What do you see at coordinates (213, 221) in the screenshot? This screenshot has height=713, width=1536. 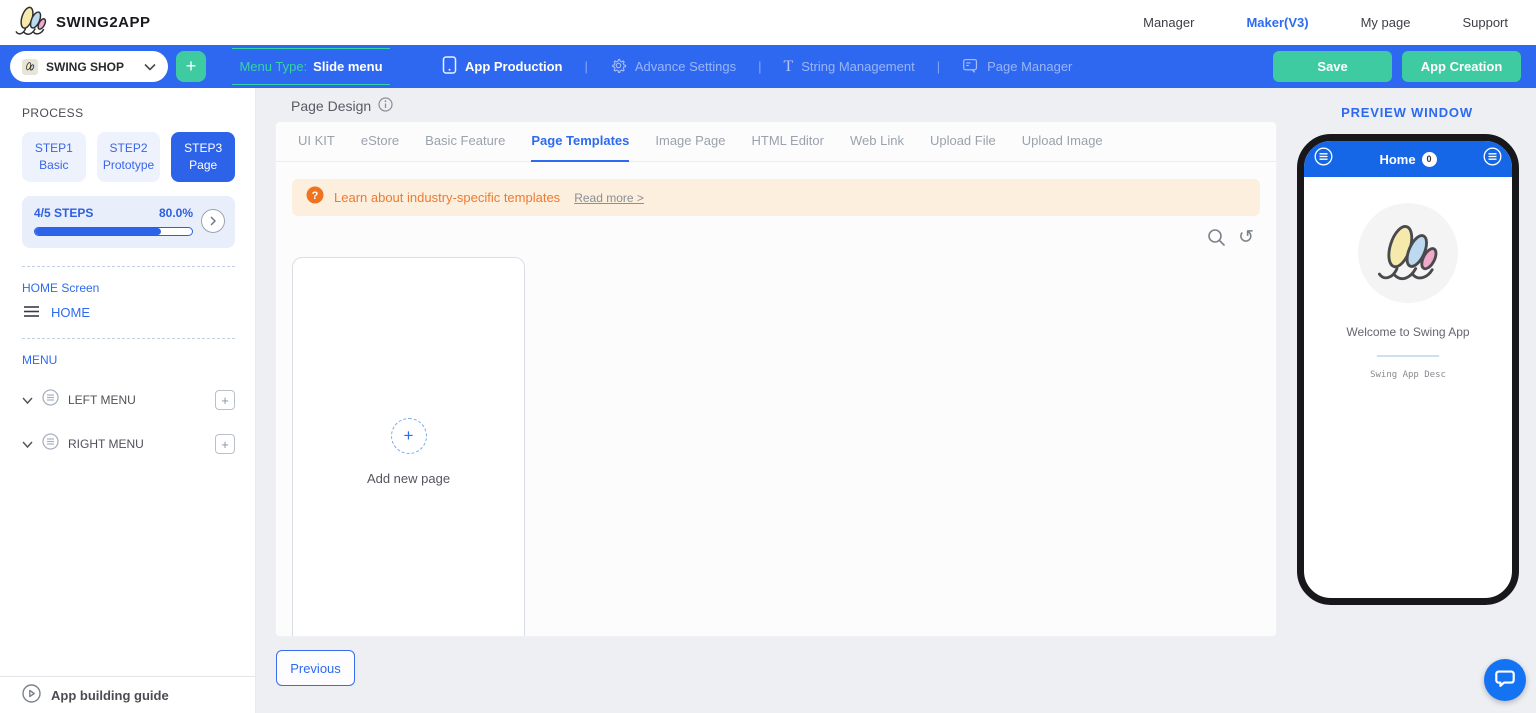 I see `progress-expand-button` at bounding box center [213, 221].